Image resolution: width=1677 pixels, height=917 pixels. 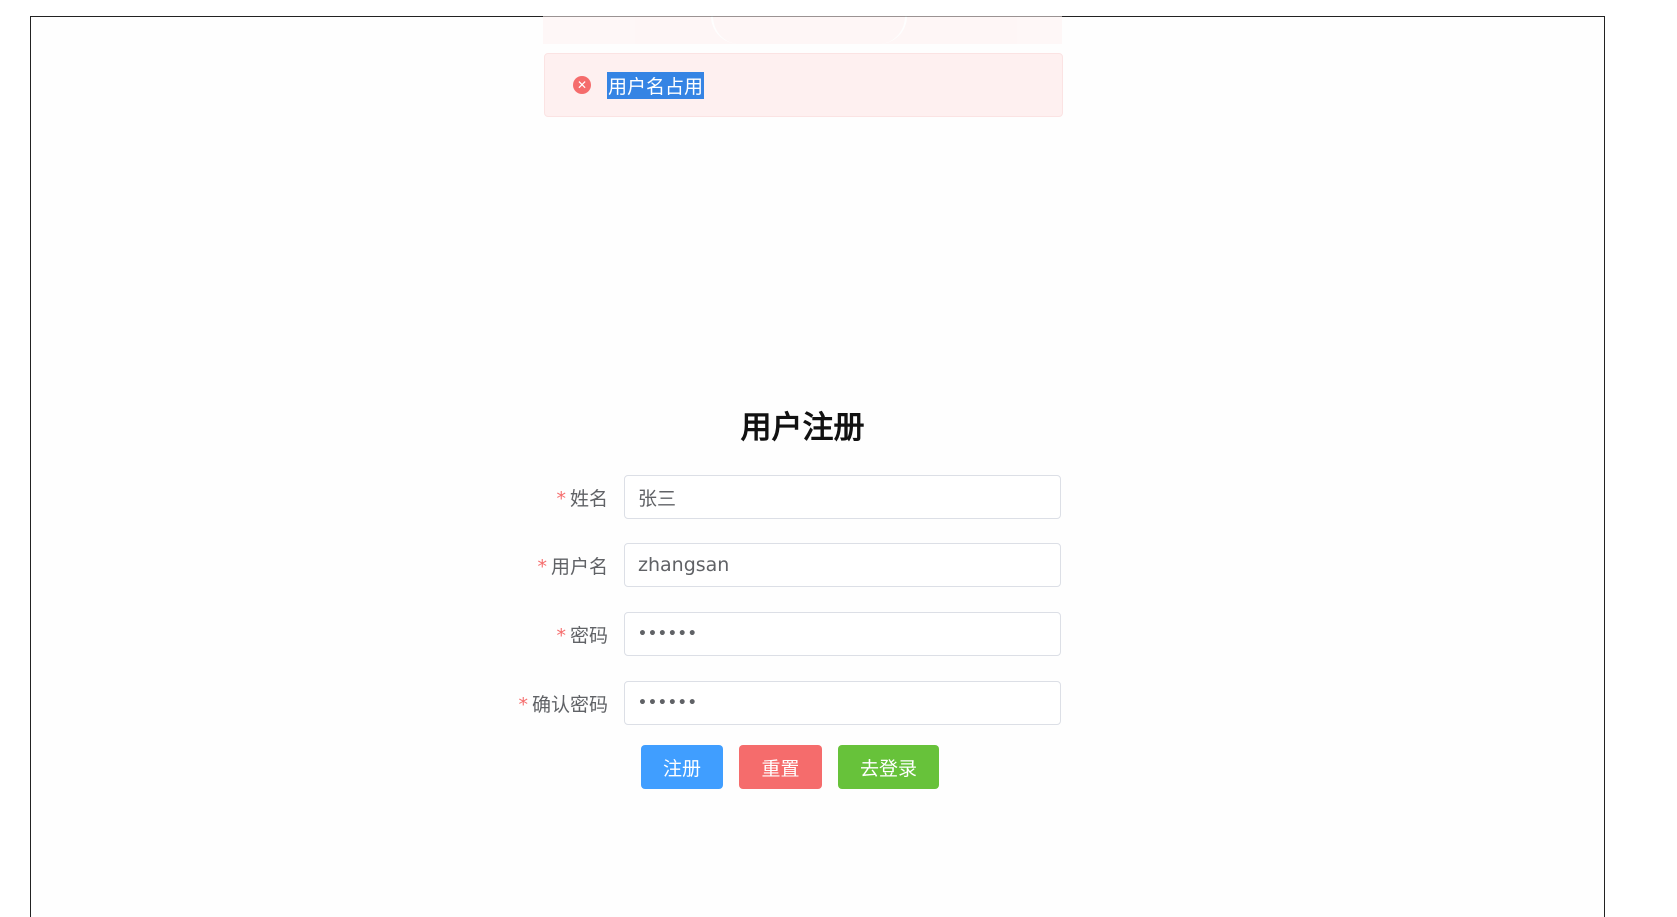 I want to click on go-login-button: 去登录, so click(x=888, y=767).